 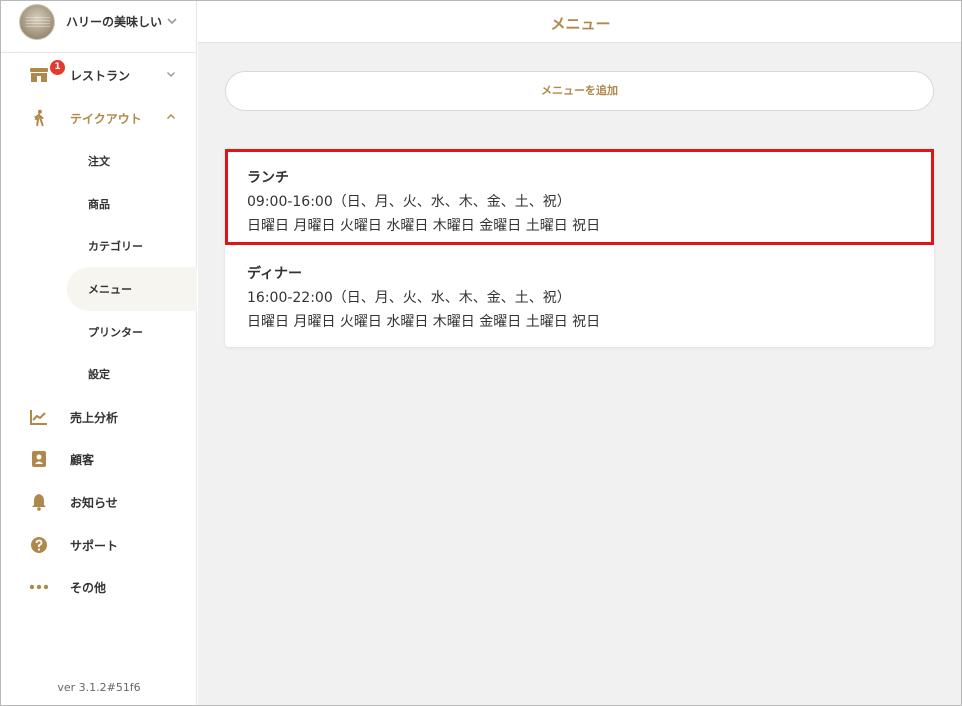 I want to click on add-menu-button: メニューを追加, so click(x=579, y=91).